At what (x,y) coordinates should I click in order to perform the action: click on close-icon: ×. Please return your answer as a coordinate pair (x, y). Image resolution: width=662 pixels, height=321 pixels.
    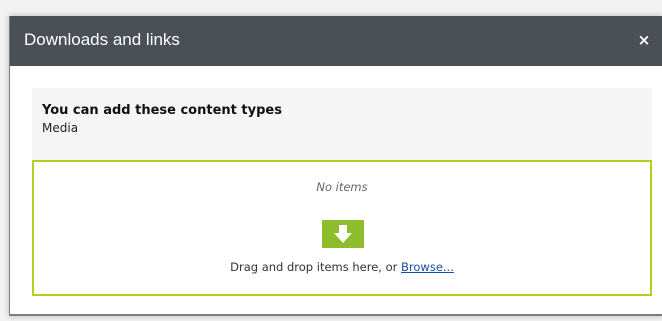
    Looking at the image, I should click on (644, 40).